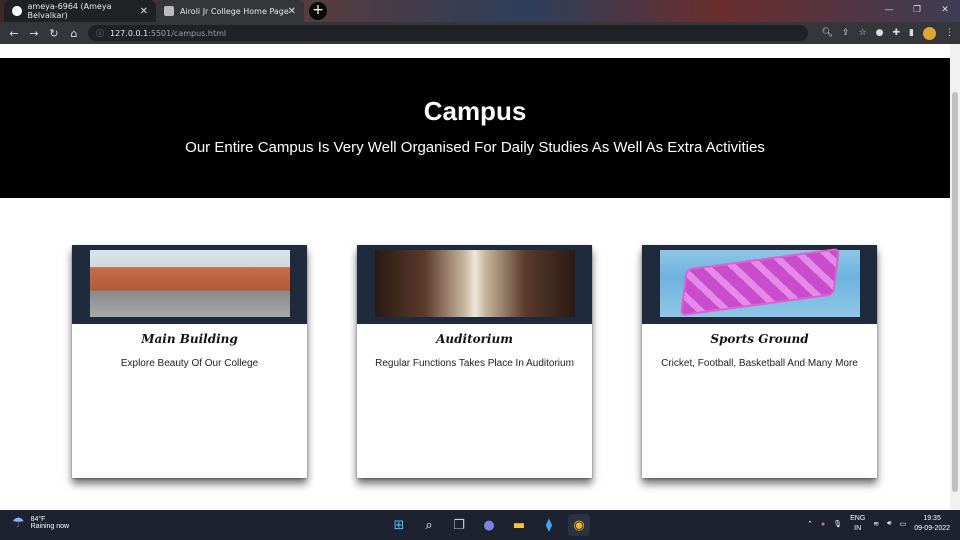 This screenshot has height=540, width=960. I want to click on forward-icon: →, so click(34, 33).